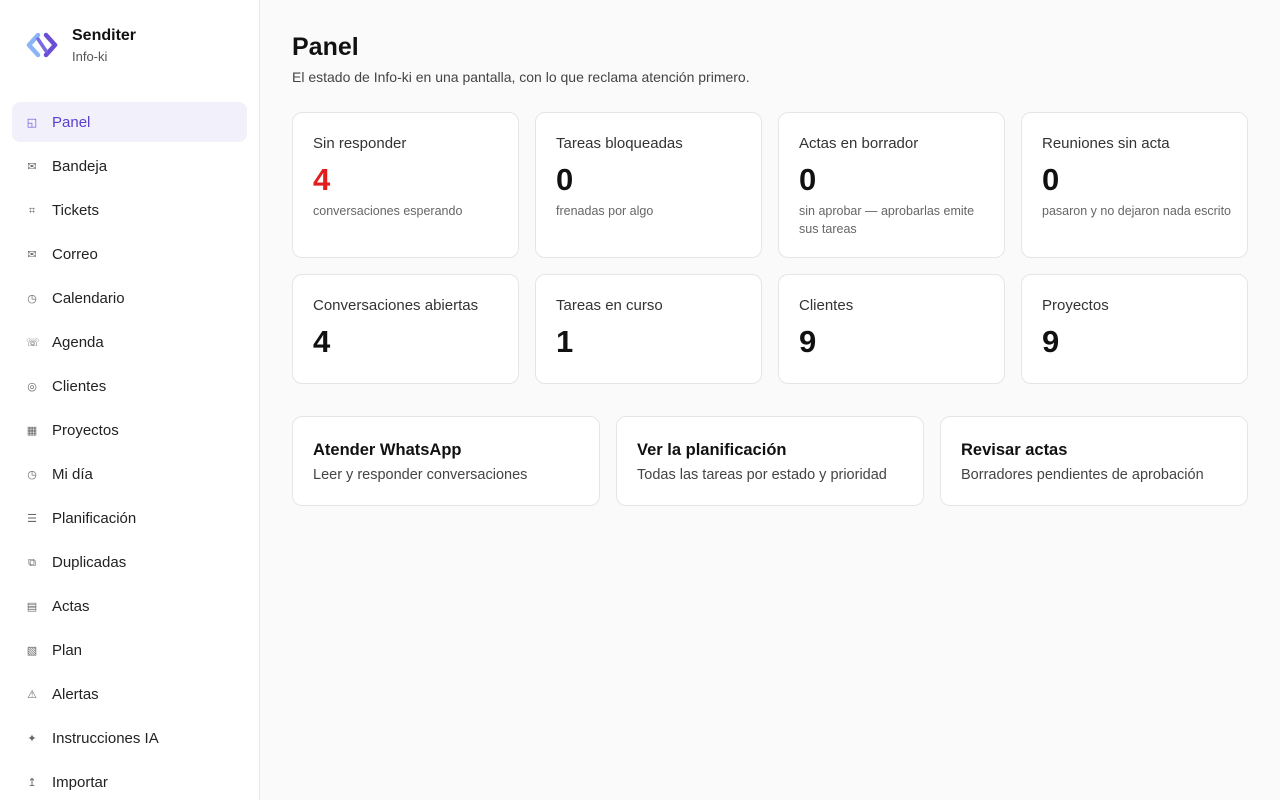 This screenshot has width=1280, height=800. I want to click on stat-title: Sin responder, so click(360, 143).